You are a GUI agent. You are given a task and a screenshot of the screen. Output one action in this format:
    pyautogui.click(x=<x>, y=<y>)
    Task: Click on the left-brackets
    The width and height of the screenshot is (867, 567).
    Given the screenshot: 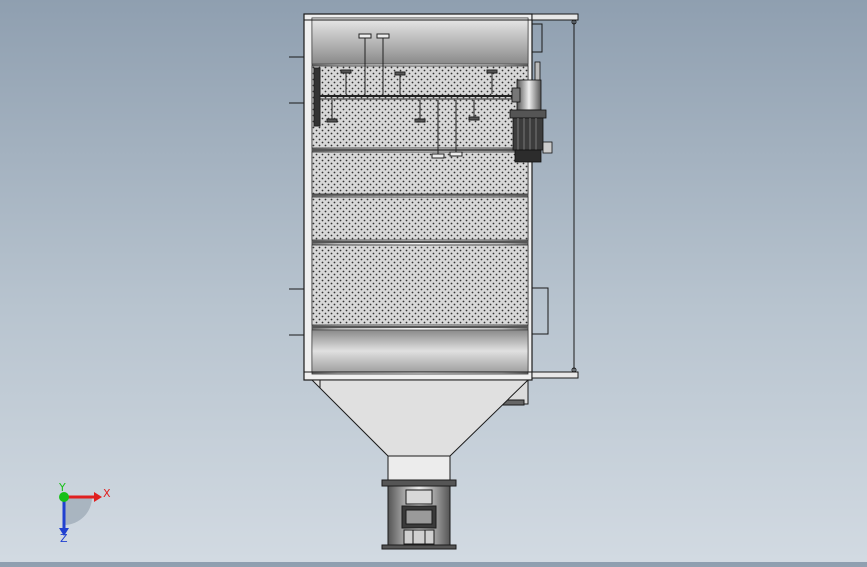 What is the action you would take?
    pyautogui.click(x=296, y=196)
    